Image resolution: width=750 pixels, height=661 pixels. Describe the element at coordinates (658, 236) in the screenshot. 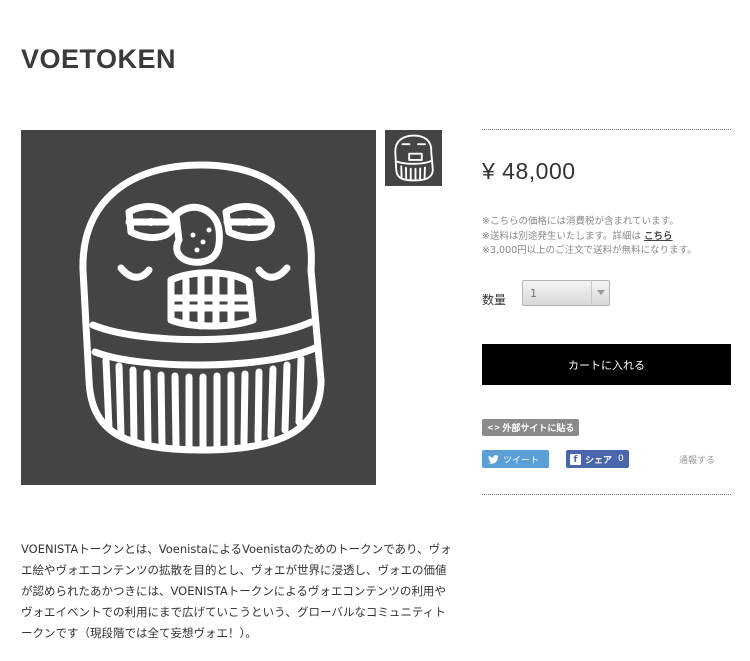

I see `shipping-details-link: こちら` at that location.